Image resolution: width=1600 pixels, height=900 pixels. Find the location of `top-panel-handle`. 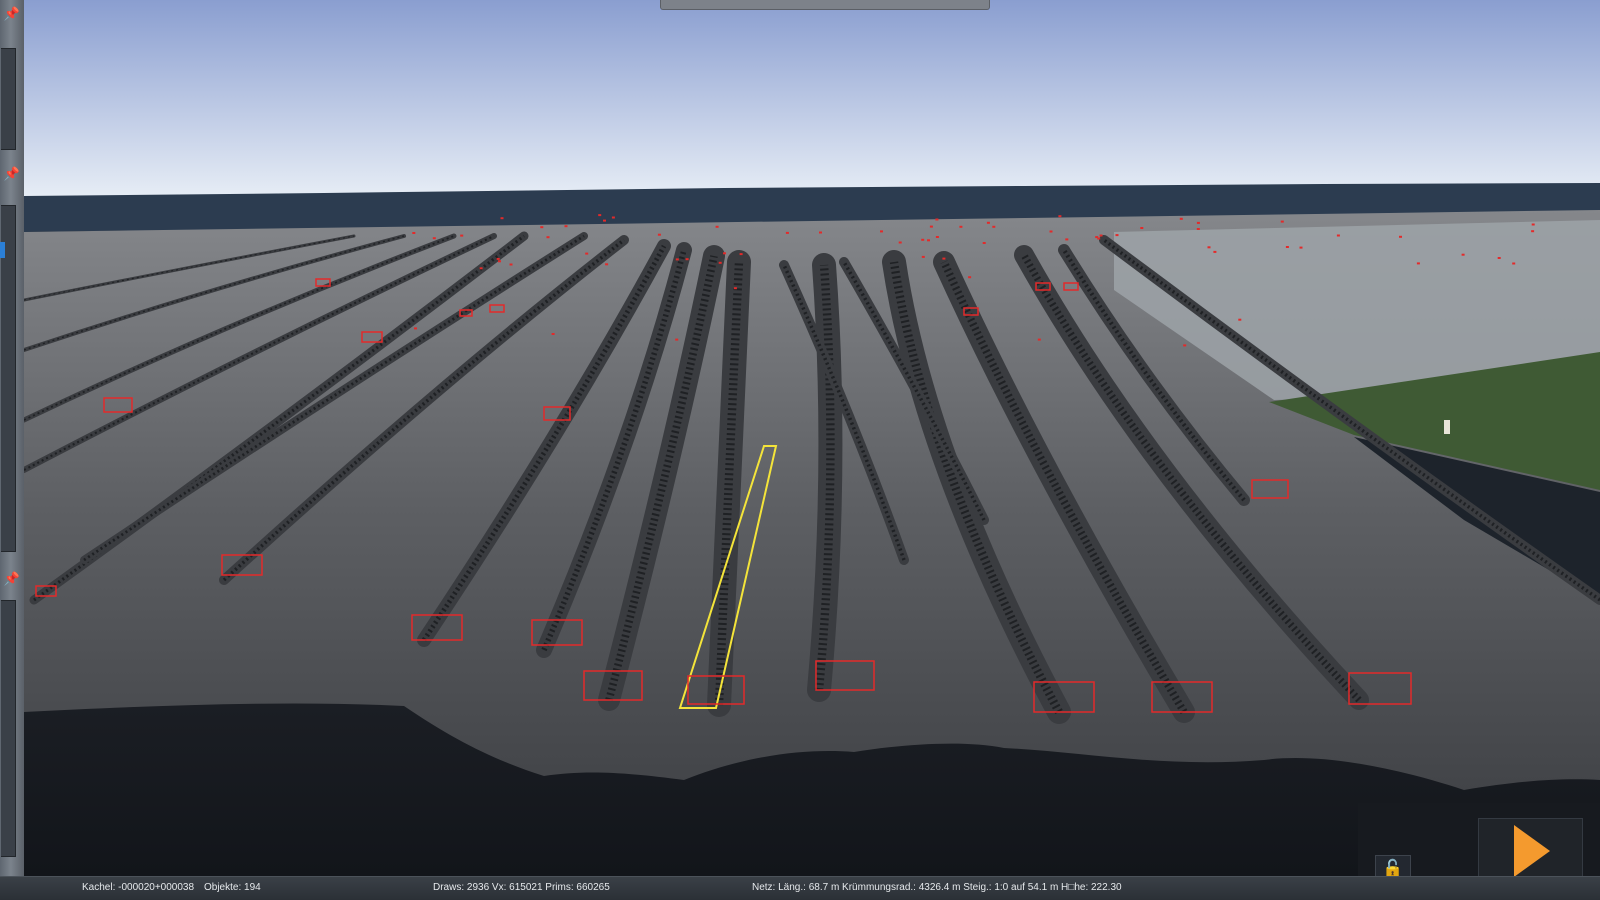

top-panel-handle is located at coordinates (825, 5).